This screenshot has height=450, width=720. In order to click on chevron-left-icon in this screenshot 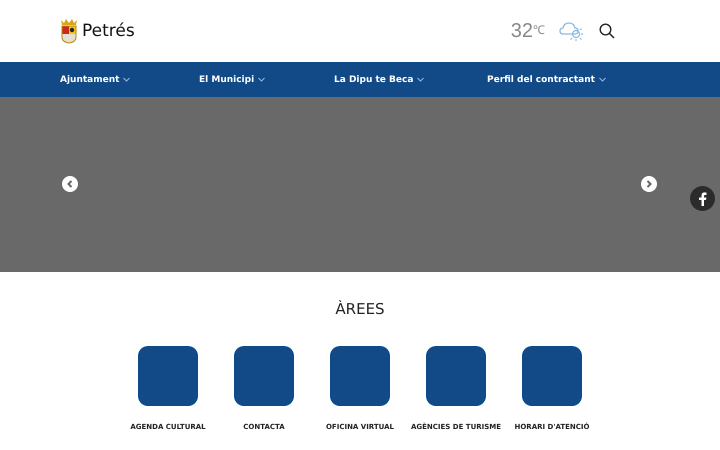, I will do `click(70, 184)`.